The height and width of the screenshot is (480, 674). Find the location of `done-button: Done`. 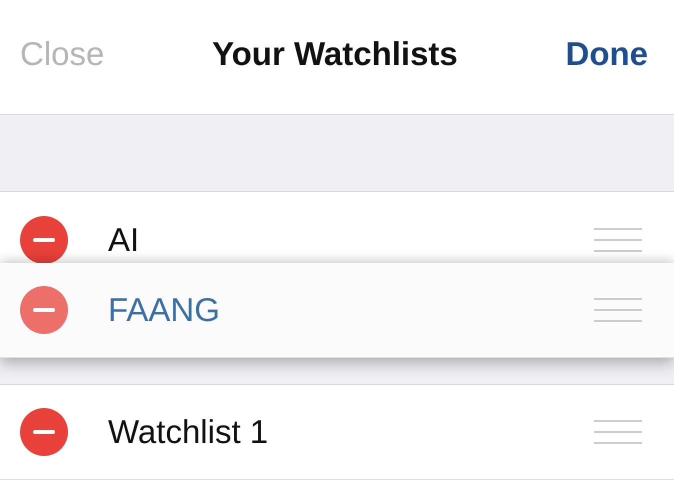

done-button: Done is located at coordinates (606, 54).